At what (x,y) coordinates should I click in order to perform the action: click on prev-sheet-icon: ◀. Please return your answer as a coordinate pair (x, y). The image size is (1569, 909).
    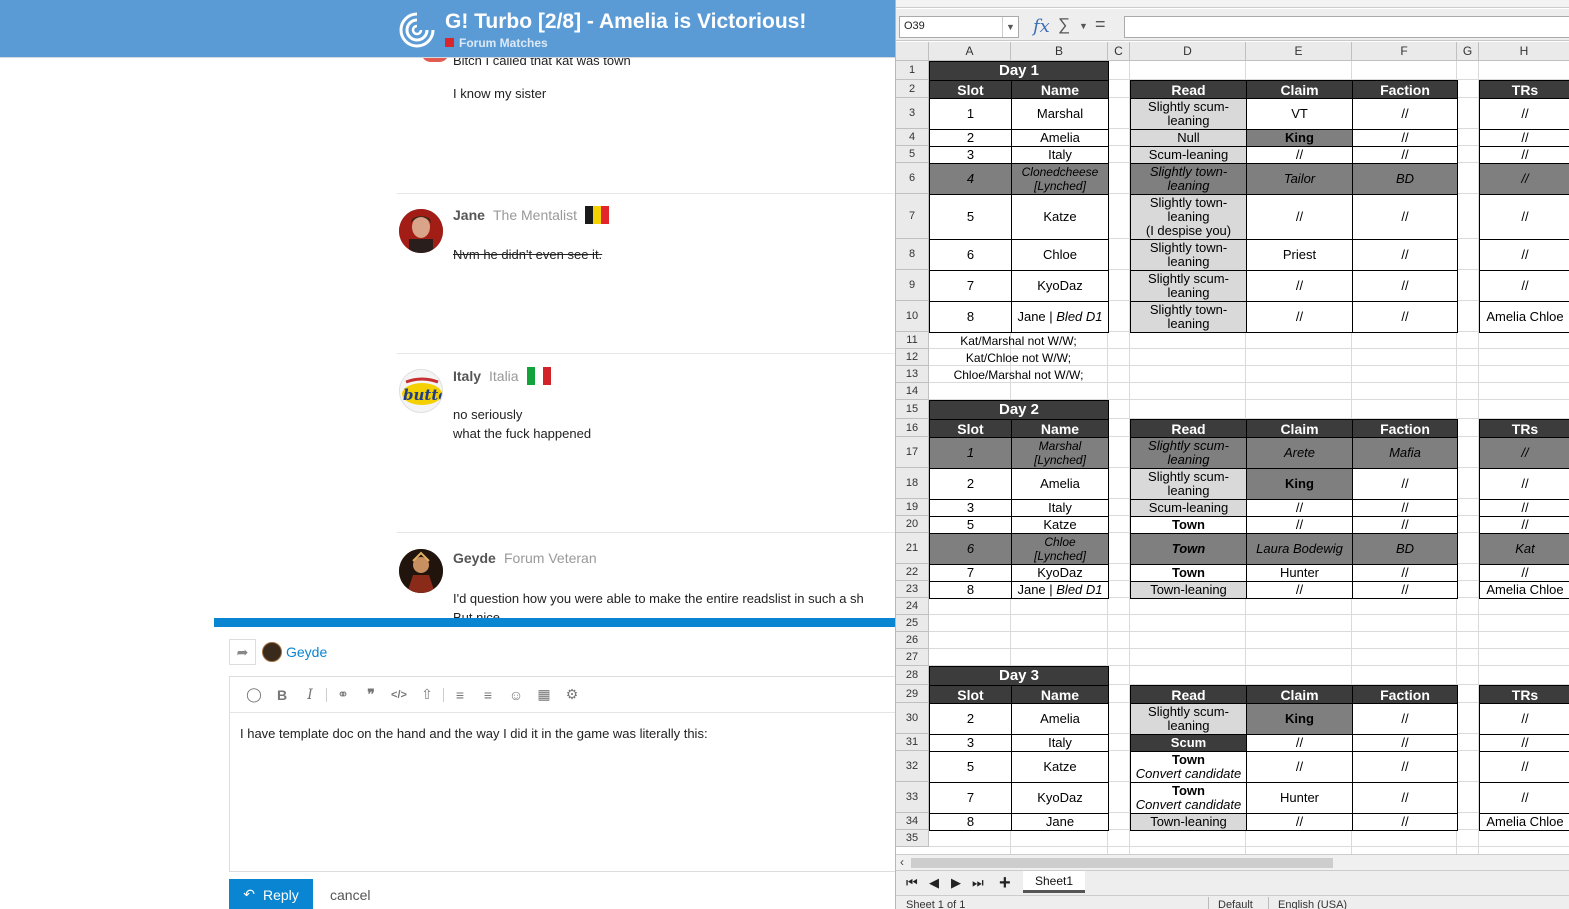
    Looking at the image, I should click on (934, 883).